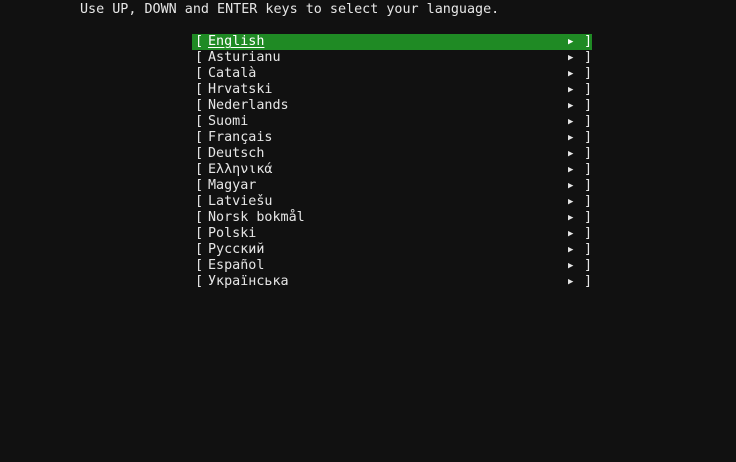 The image size is (736, 462). I want to click on language-option-nederlands: [ Nederlands ▶ ], so click(392, 106).